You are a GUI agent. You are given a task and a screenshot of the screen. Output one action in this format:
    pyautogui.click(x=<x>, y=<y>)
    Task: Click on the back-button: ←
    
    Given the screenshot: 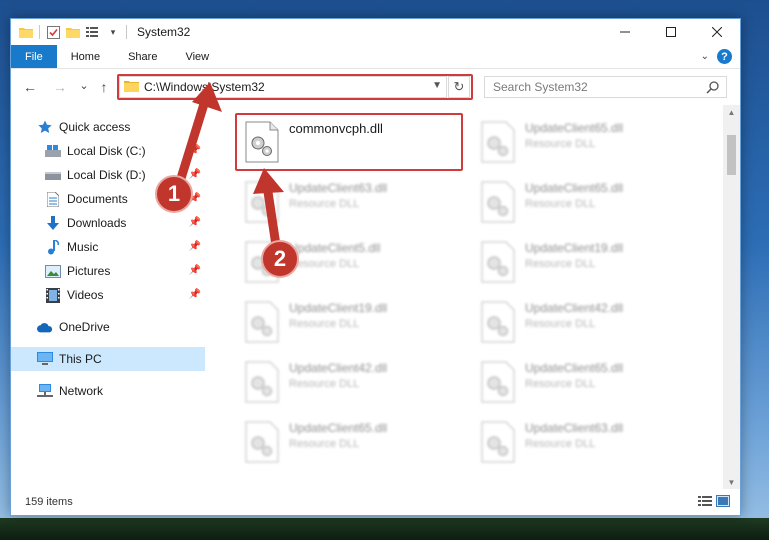 What is the action you would take?
    pyautogui.click(x=30, y=87)
    